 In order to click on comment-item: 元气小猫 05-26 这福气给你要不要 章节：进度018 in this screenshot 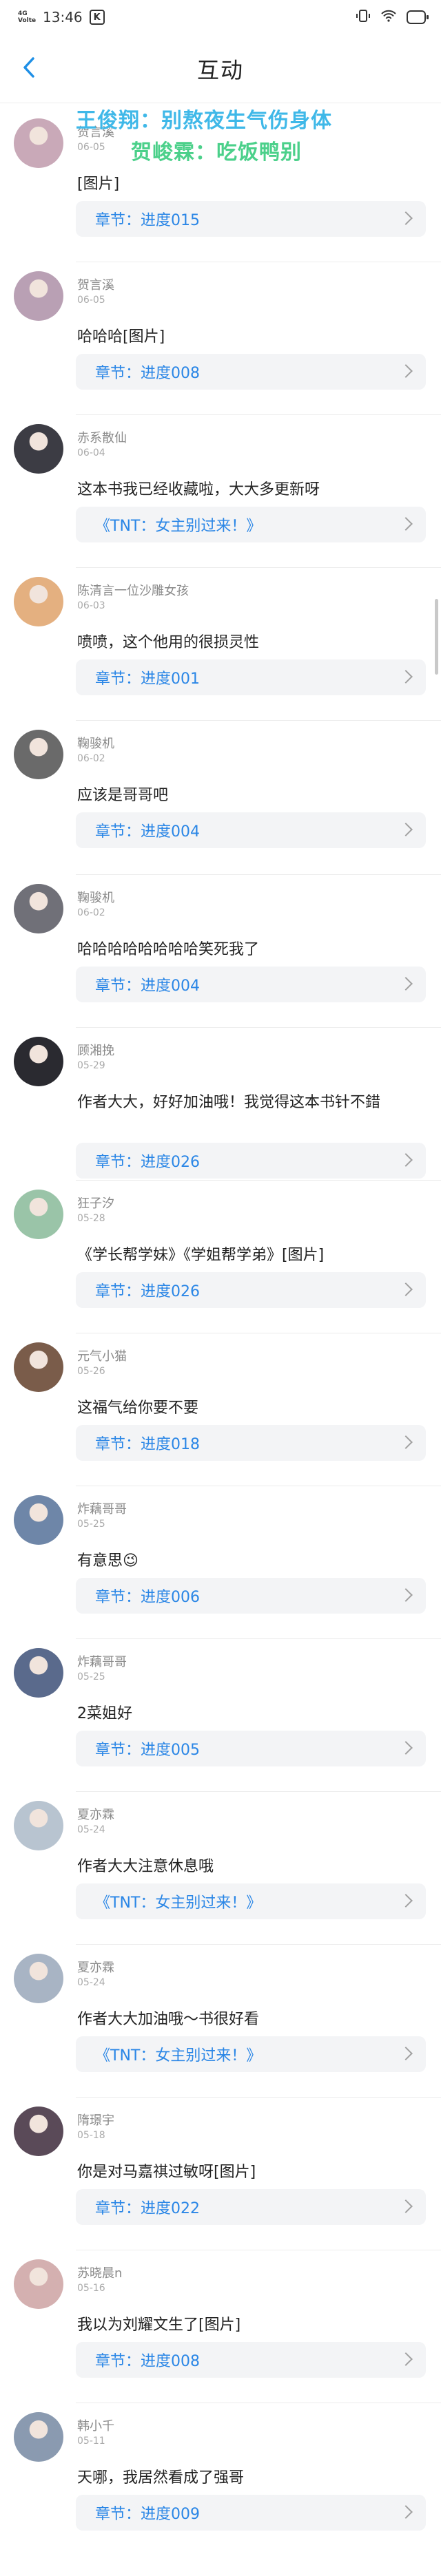, I will do `click(220, 1409)`.